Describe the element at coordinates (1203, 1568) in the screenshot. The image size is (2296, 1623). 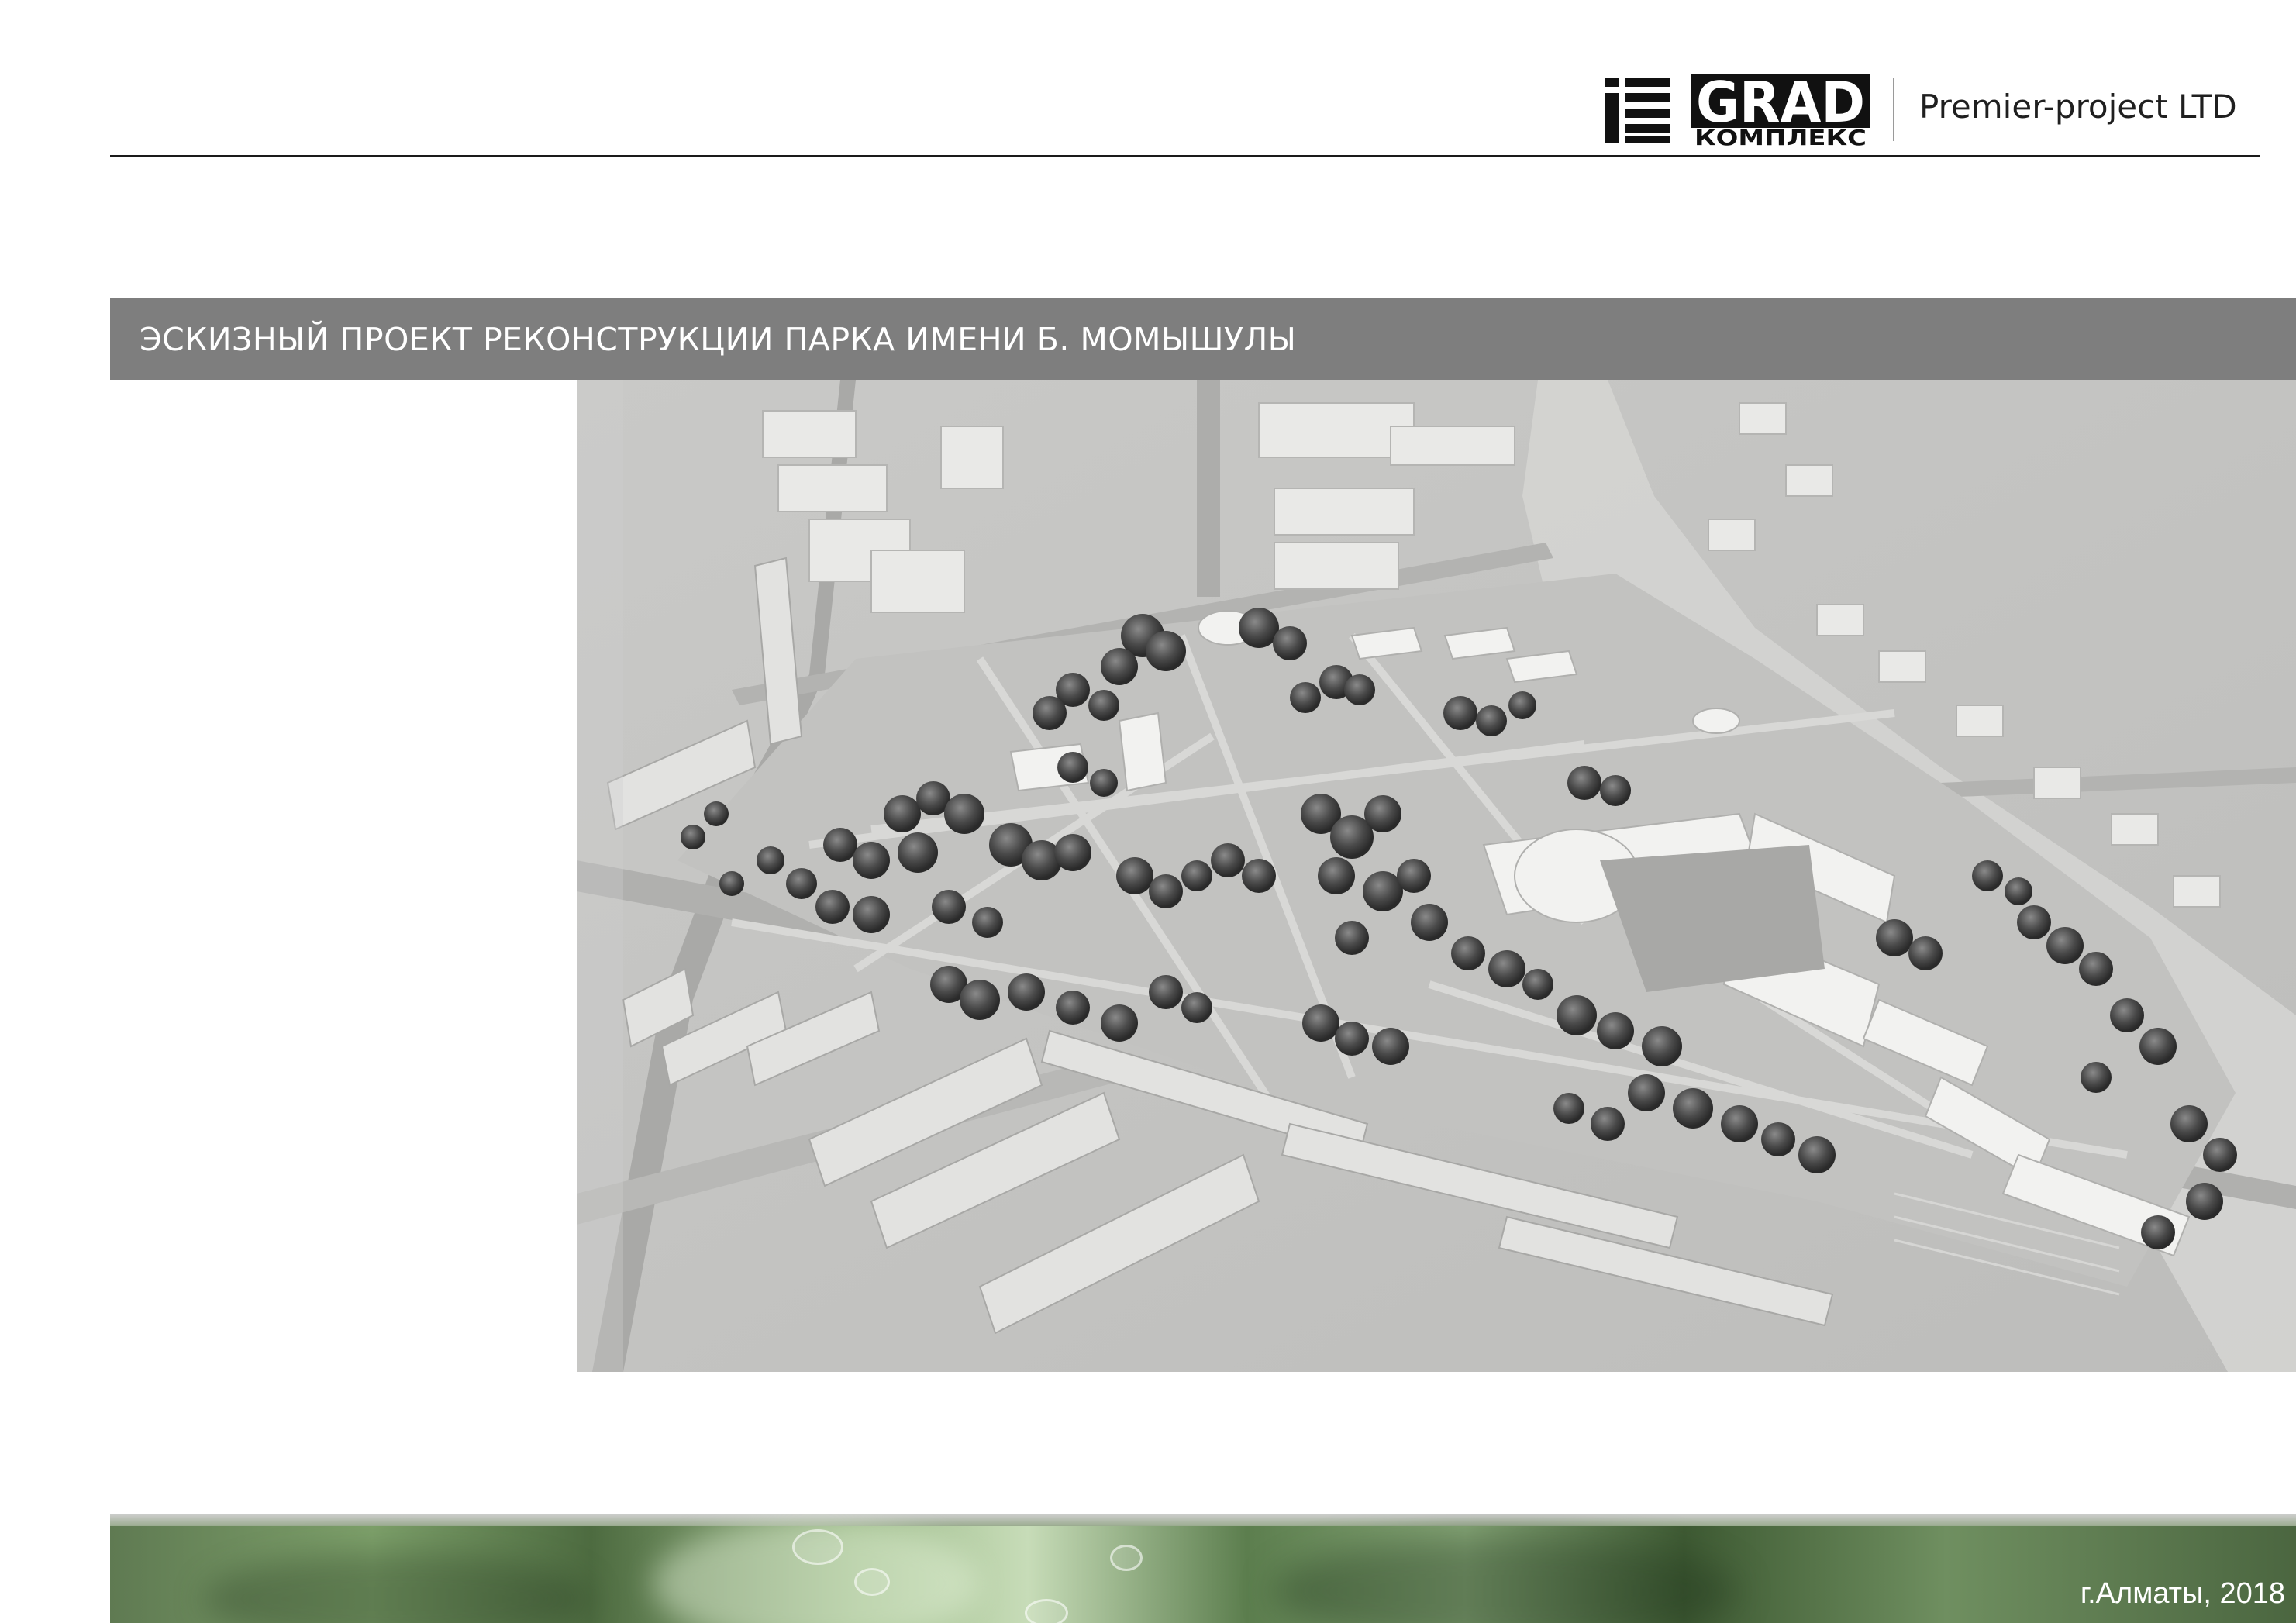
I see `footer-banner: г.Алматы, 2018` at that location.